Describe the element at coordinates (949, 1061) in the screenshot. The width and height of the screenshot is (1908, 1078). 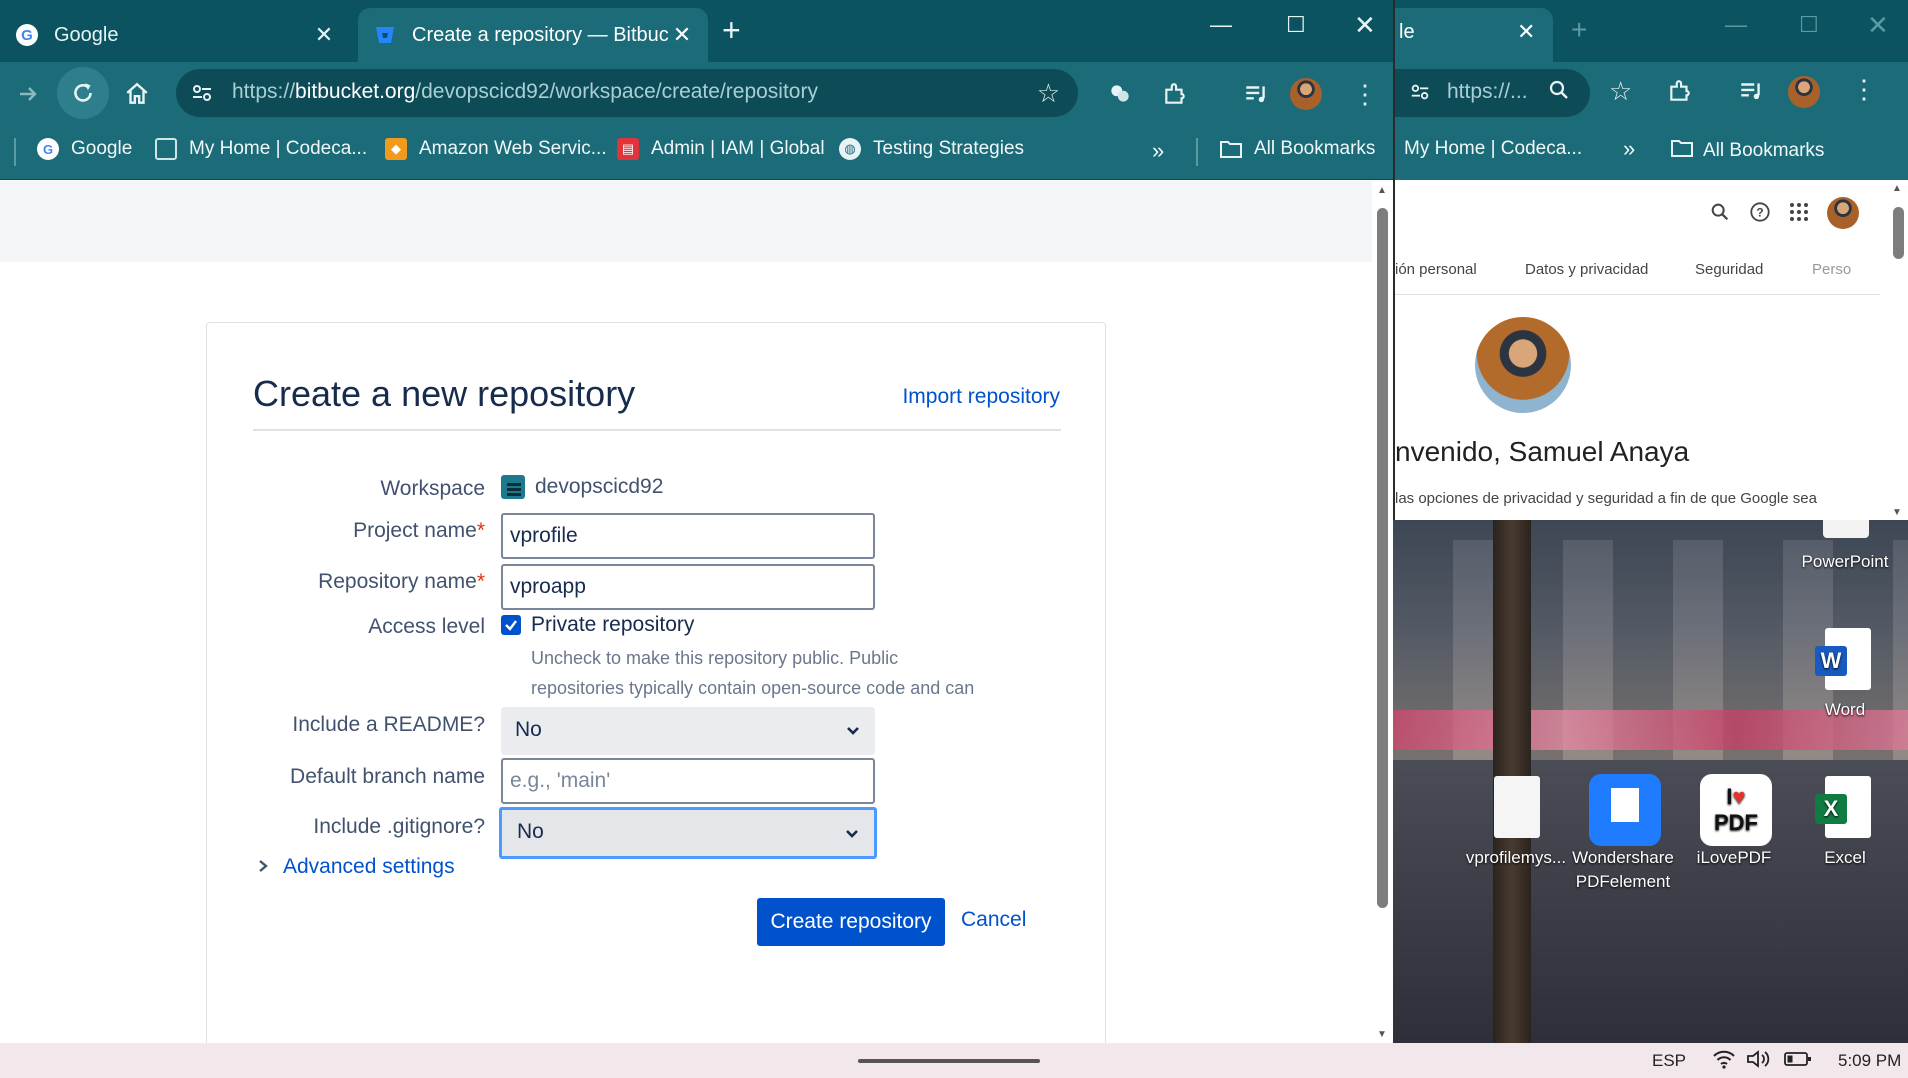
I see `taskbar-handle` at that location.